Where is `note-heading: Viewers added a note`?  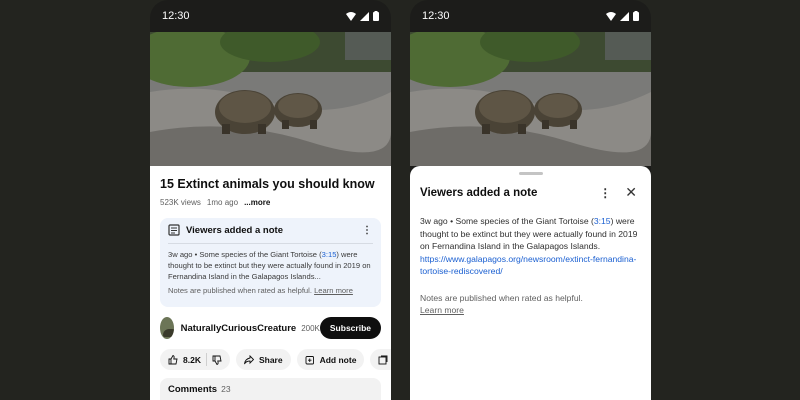
note-heading: Viewers added a note is located at coordinates (234, 230).